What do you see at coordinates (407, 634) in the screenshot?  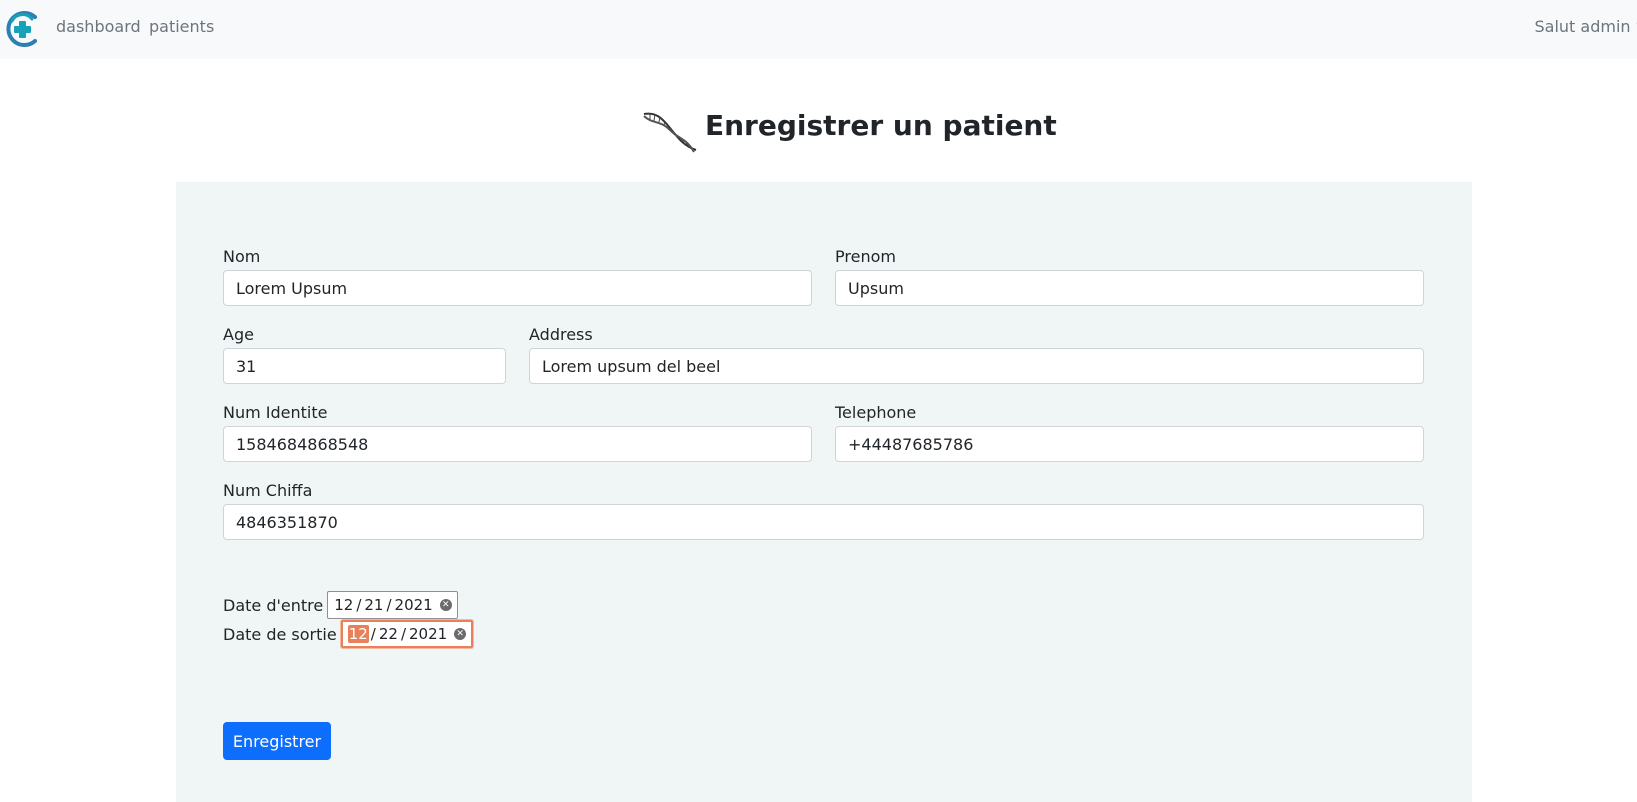 I see `date-sortie-input: 12/22/2021 ✕` at bounding box center [407, 634].